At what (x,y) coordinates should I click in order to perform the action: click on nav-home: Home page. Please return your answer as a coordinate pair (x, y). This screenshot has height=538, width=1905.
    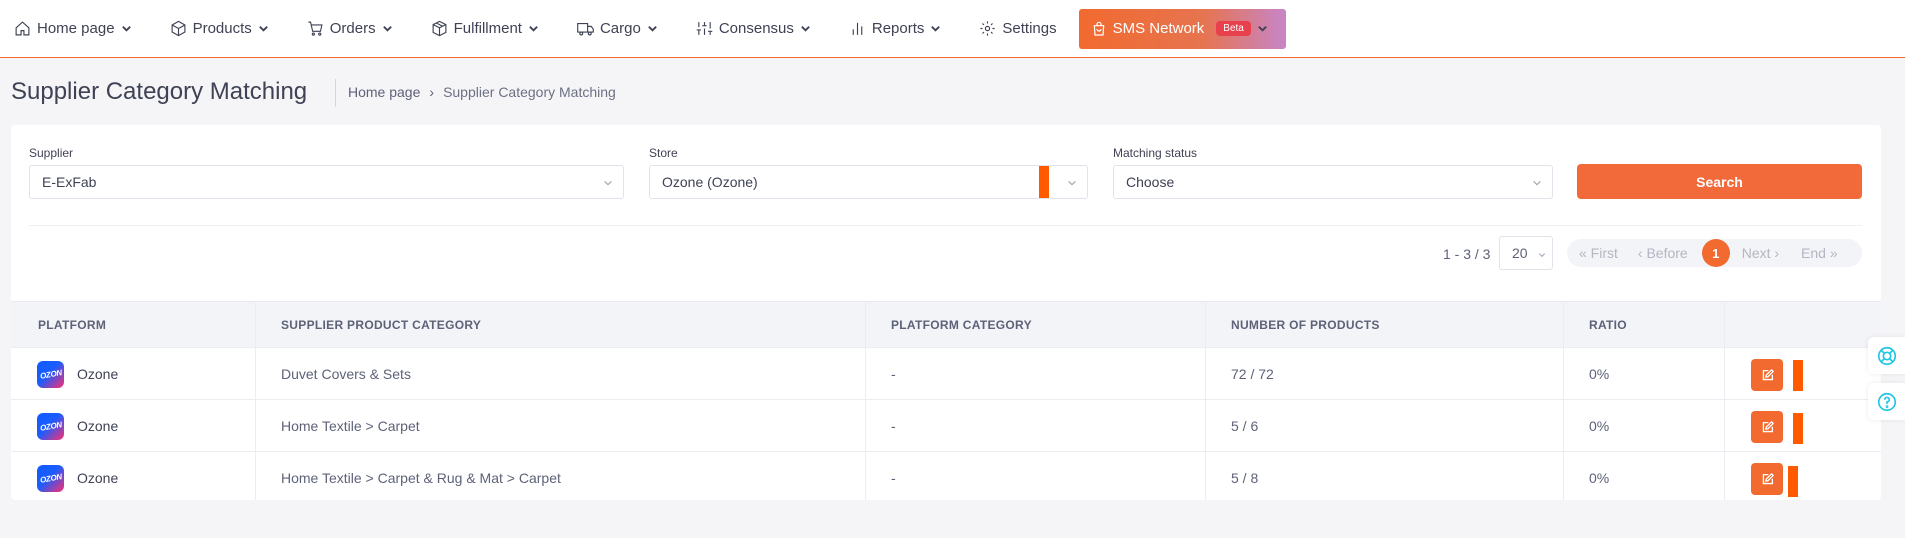
    Looking at the image, I should click on (73, 29).